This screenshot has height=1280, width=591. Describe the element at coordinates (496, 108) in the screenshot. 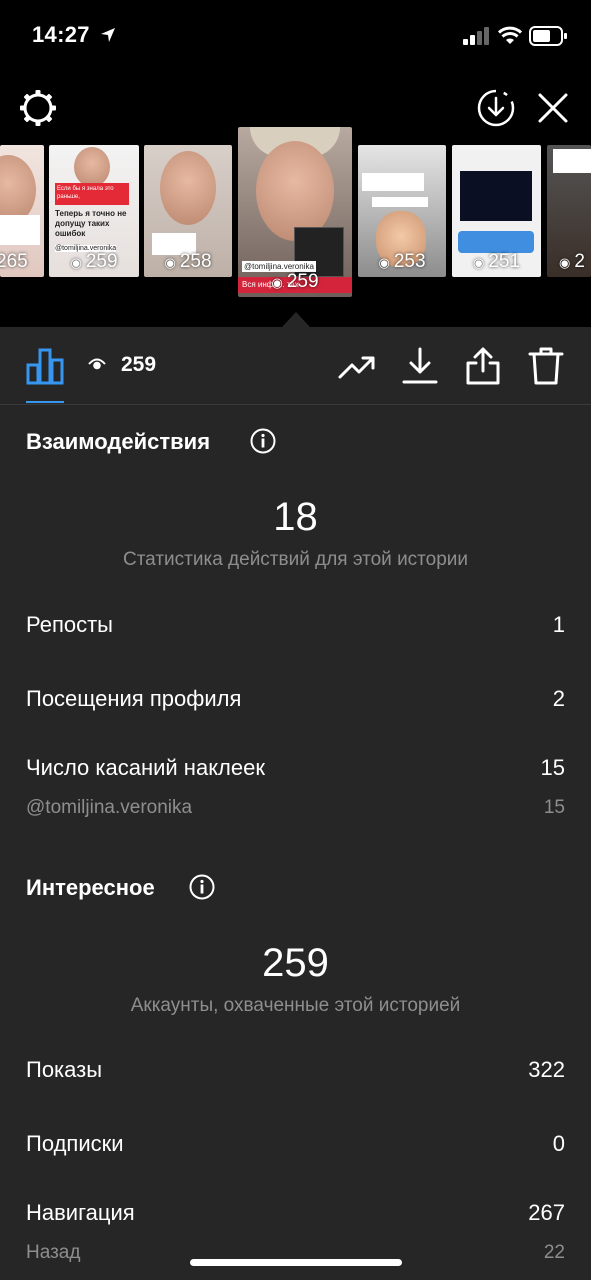

I see `download-circle-icon` at that location.